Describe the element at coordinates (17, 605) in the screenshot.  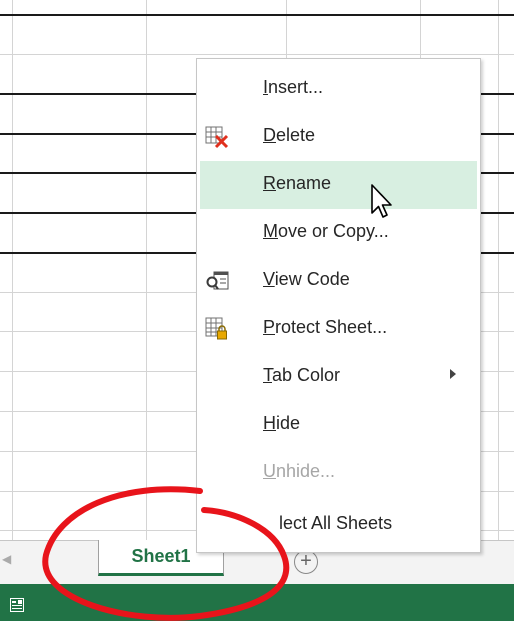
I see `macro-record-icon` at that location.